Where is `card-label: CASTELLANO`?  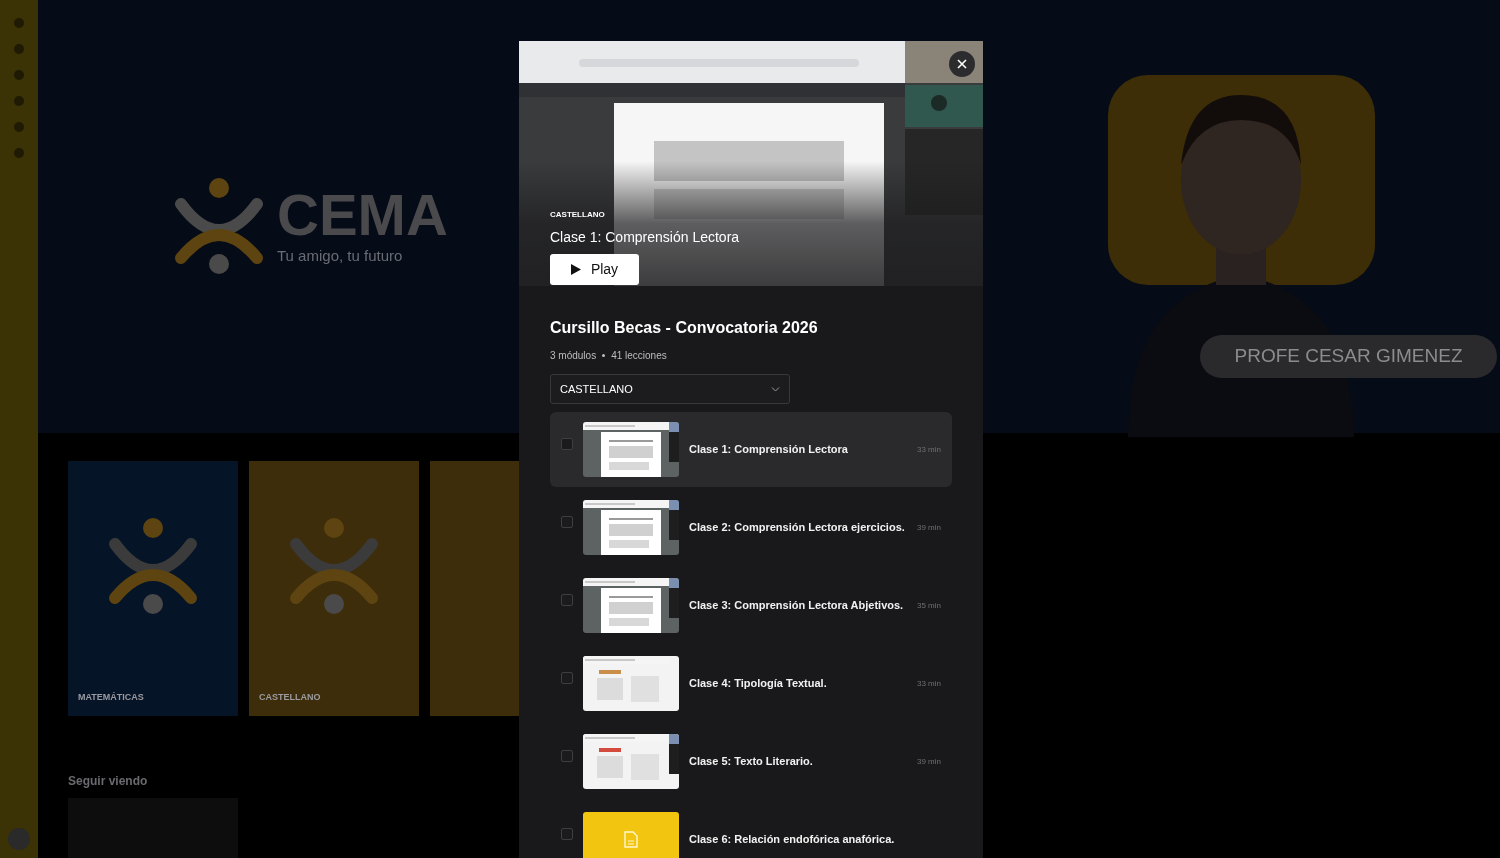 card-label: CASTELLANO is located at coordinates (290, 697).